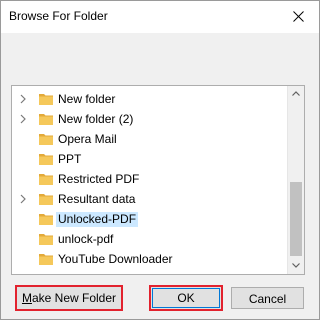 Image resolution: width=320 pixels, height=320 pixels. I want to click on folder-tree-item-label: YouTube Downloader, so click(115, 259).